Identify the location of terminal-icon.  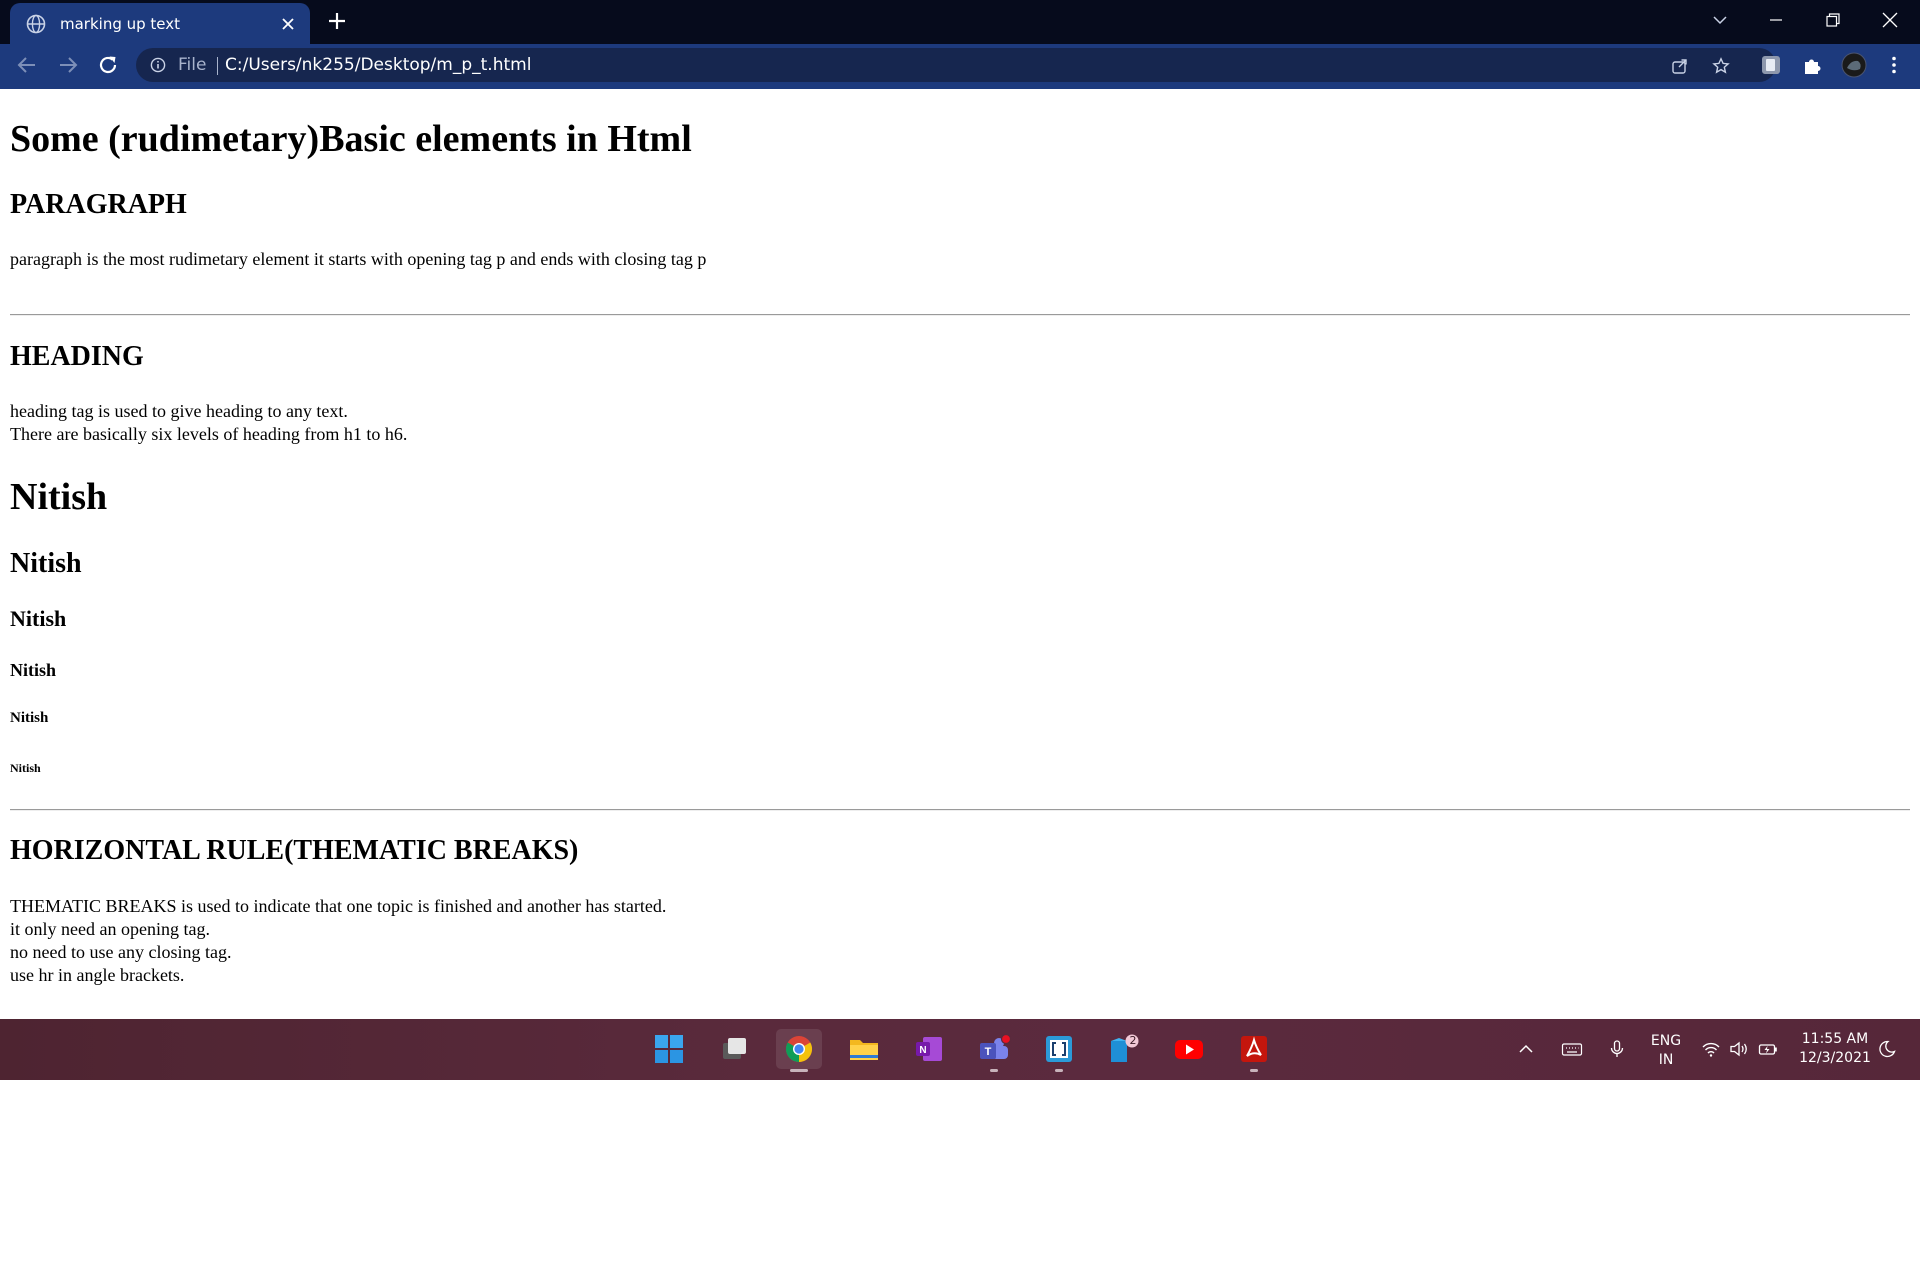
(1059, 1049).